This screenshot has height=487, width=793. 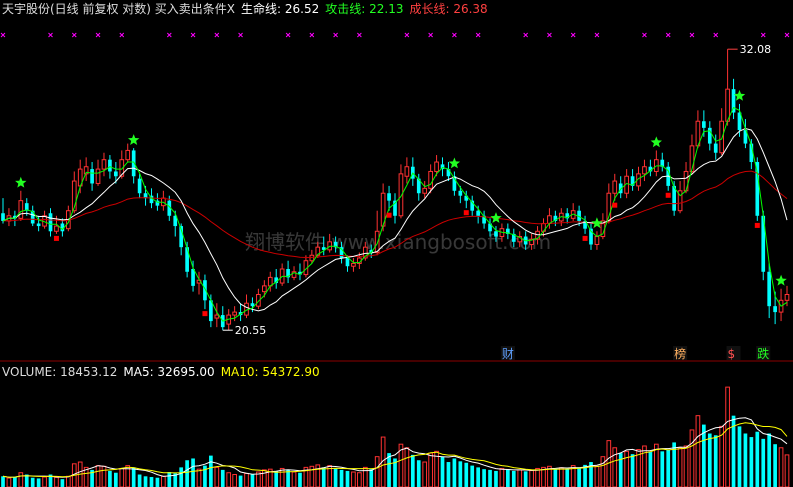 What do you see at coordinates (763, 353) in the screenshot?
I see `event-marker-label: 跌` at bounding box center [763, 353].